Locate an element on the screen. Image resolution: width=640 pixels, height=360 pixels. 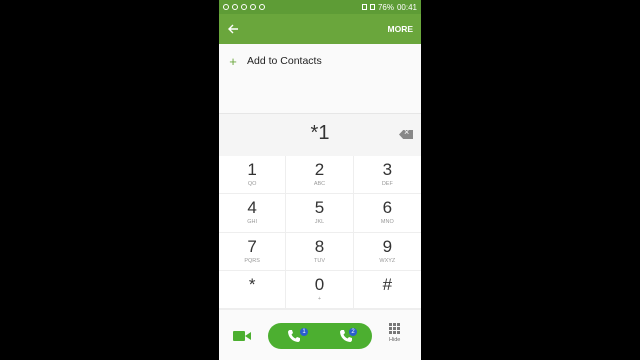
add-to-contacts: + Add to Contacts is located at coordinates (320, 61).